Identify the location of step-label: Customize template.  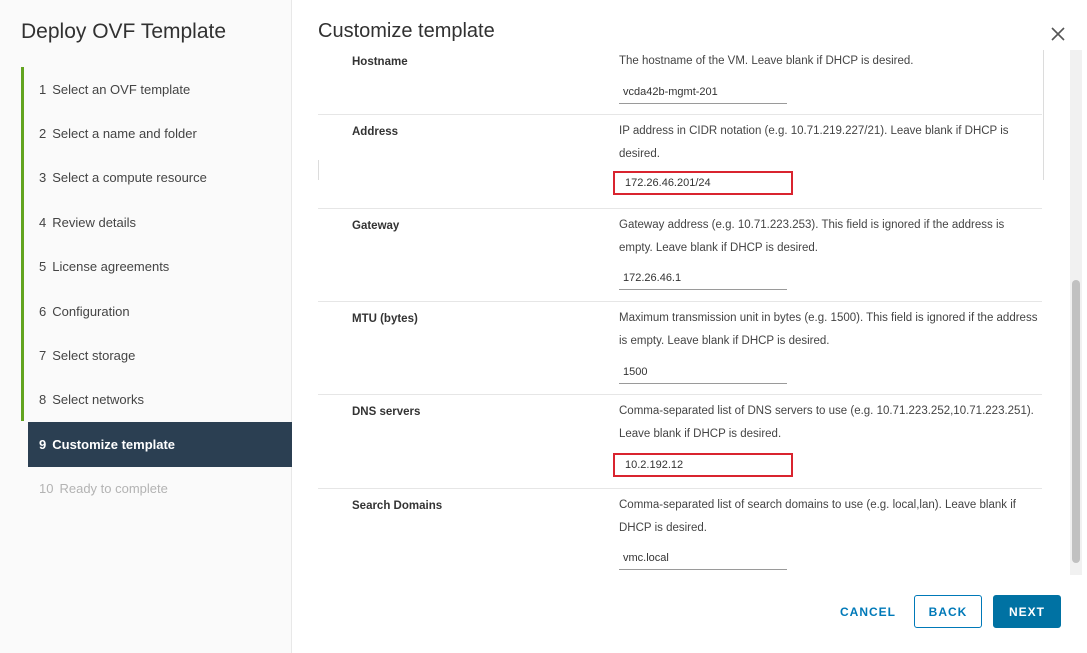
(114, 444).